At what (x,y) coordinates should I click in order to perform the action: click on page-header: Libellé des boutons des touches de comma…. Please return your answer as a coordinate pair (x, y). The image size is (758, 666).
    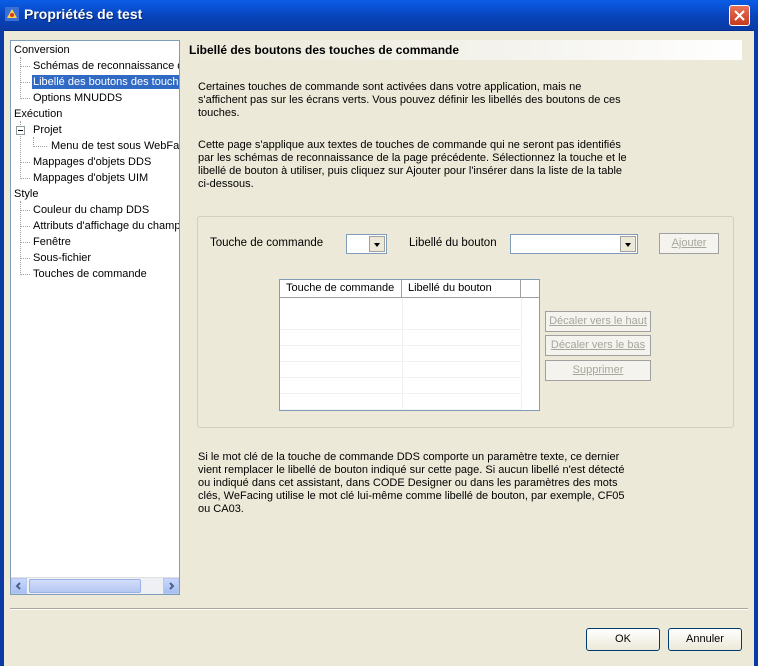
    Looking at the image, I should click on (463, 50).